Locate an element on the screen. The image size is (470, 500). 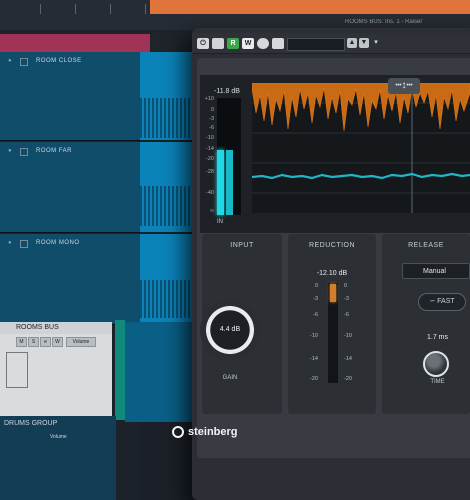
track-label: ROOMS BUS is located at coordinates (37, 327).